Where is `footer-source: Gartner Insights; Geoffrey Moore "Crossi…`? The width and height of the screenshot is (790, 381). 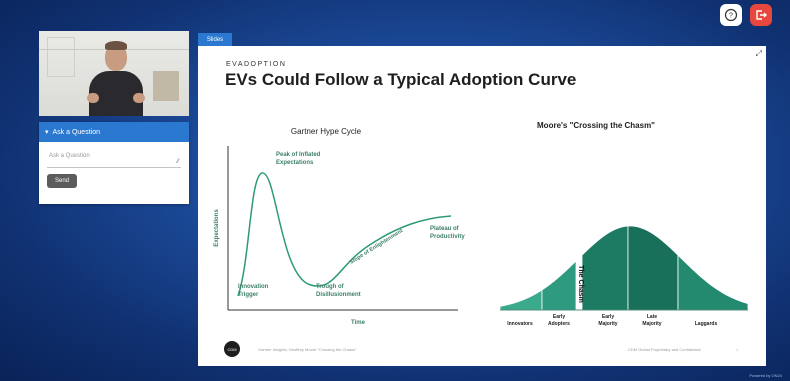 footer-source: Gartner Insights; Geoffrey Moore "Crossi… is located at coordinates (307, 349).